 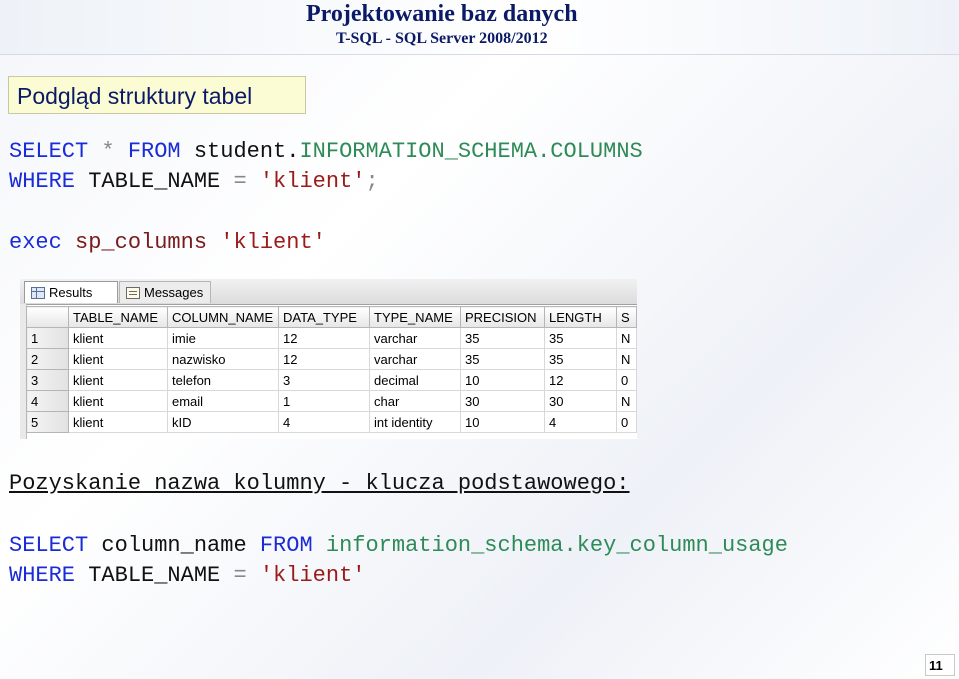 What do you see at coordinates (174, 292) in the screenshot?
I see `tab-label: Messages` at bounding box center [174, 292].